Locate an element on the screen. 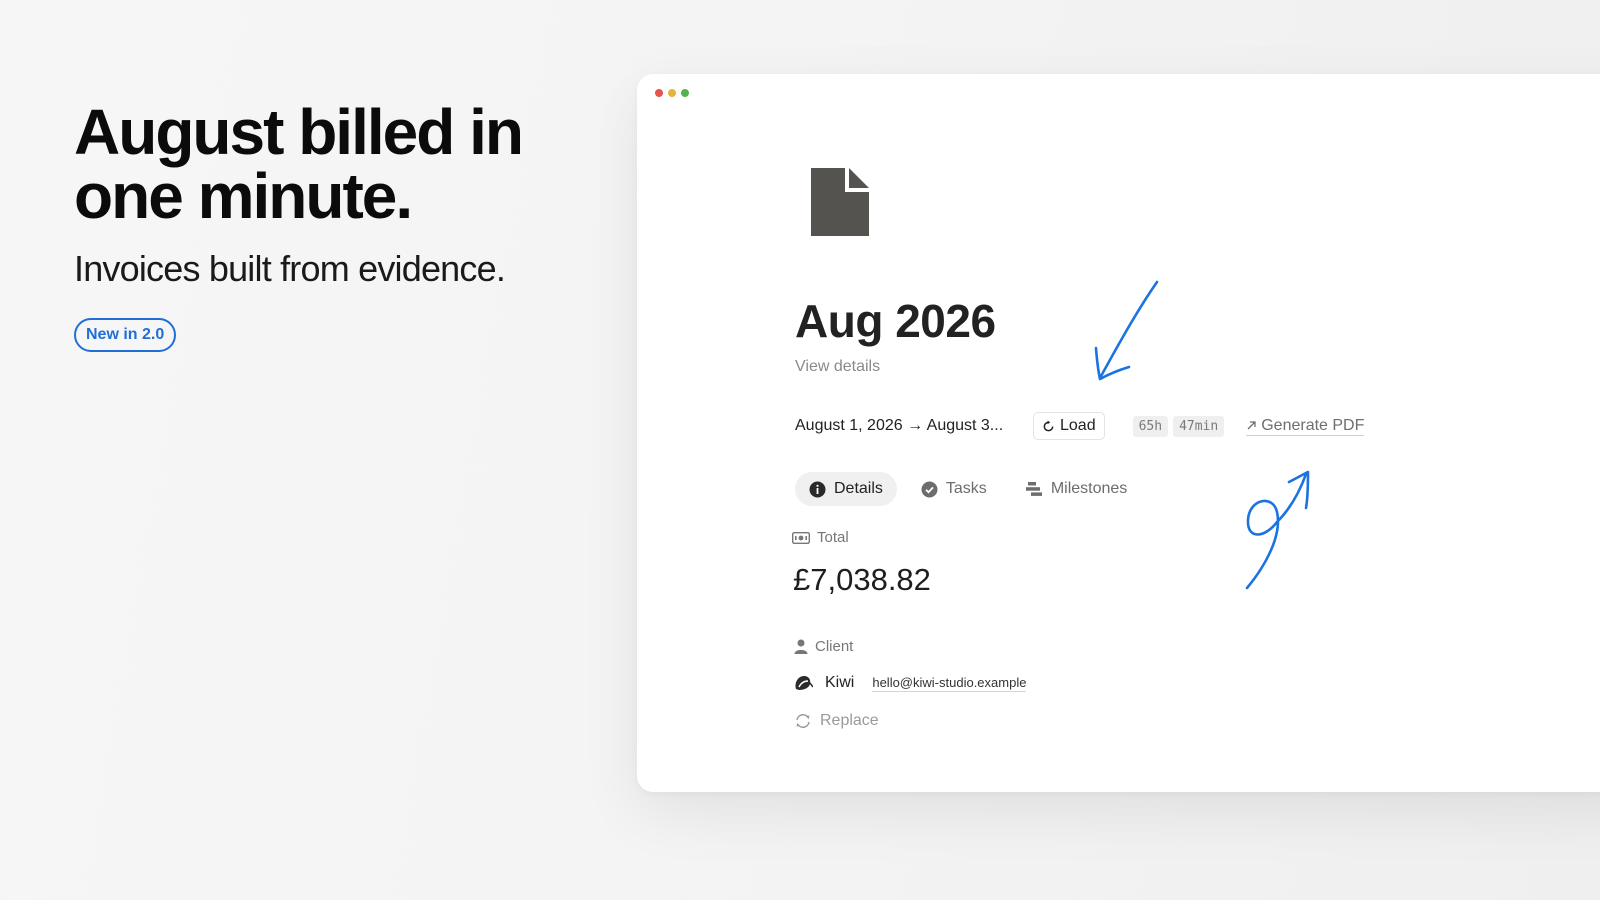 The width and height of the screenshot is (1600, 900). hero-subtitle: Invoices built from evidence. is located at coordinates (290, 268).